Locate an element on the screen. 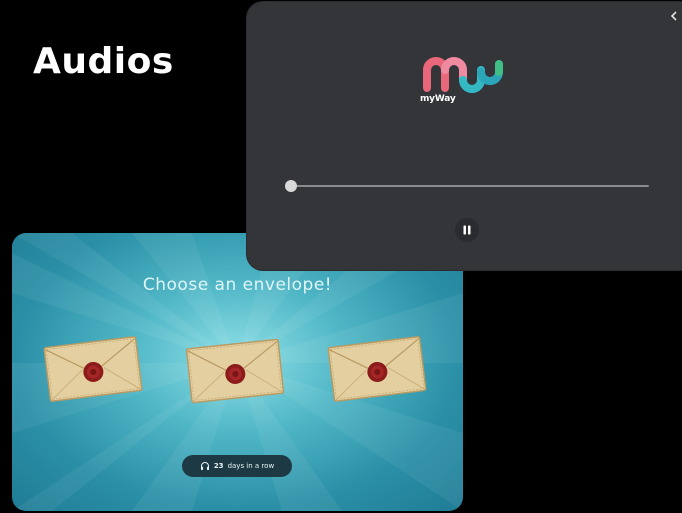 The height and width of the screenshot is (513, 682). logo-wordmark: myWay is located at coordinates (438, 99).